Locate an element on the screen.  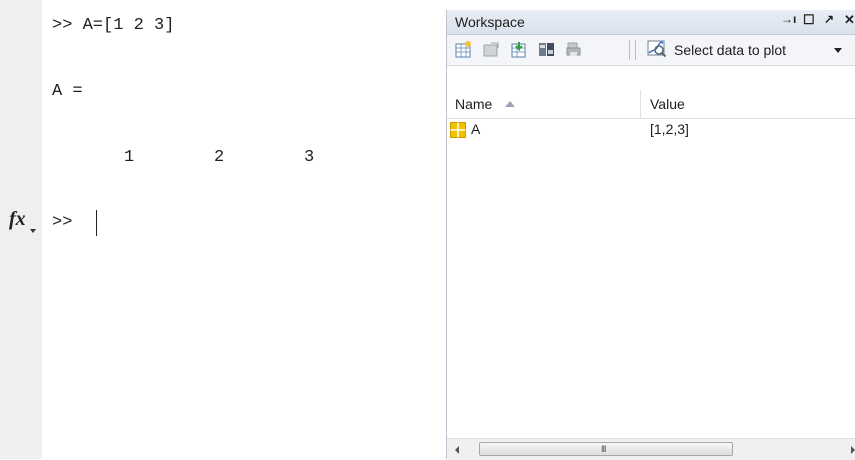
text-cursor is located at coordinates (96, 223).